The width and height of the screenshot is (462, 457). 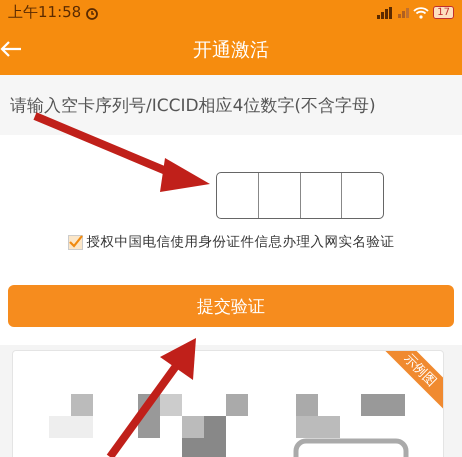 What do you see at coordinates (443, 12) in the screenshot?
I see `battery-level: 17` at bounding box center [443, 12].